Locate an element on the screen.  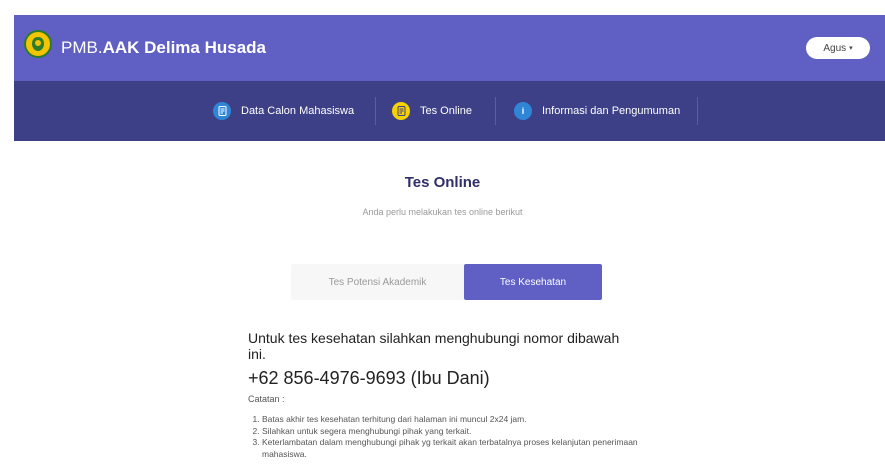
nav-item-data-calon-mahasiswa: Data Calon Mahasiswa is located at coordinates (283, 111).